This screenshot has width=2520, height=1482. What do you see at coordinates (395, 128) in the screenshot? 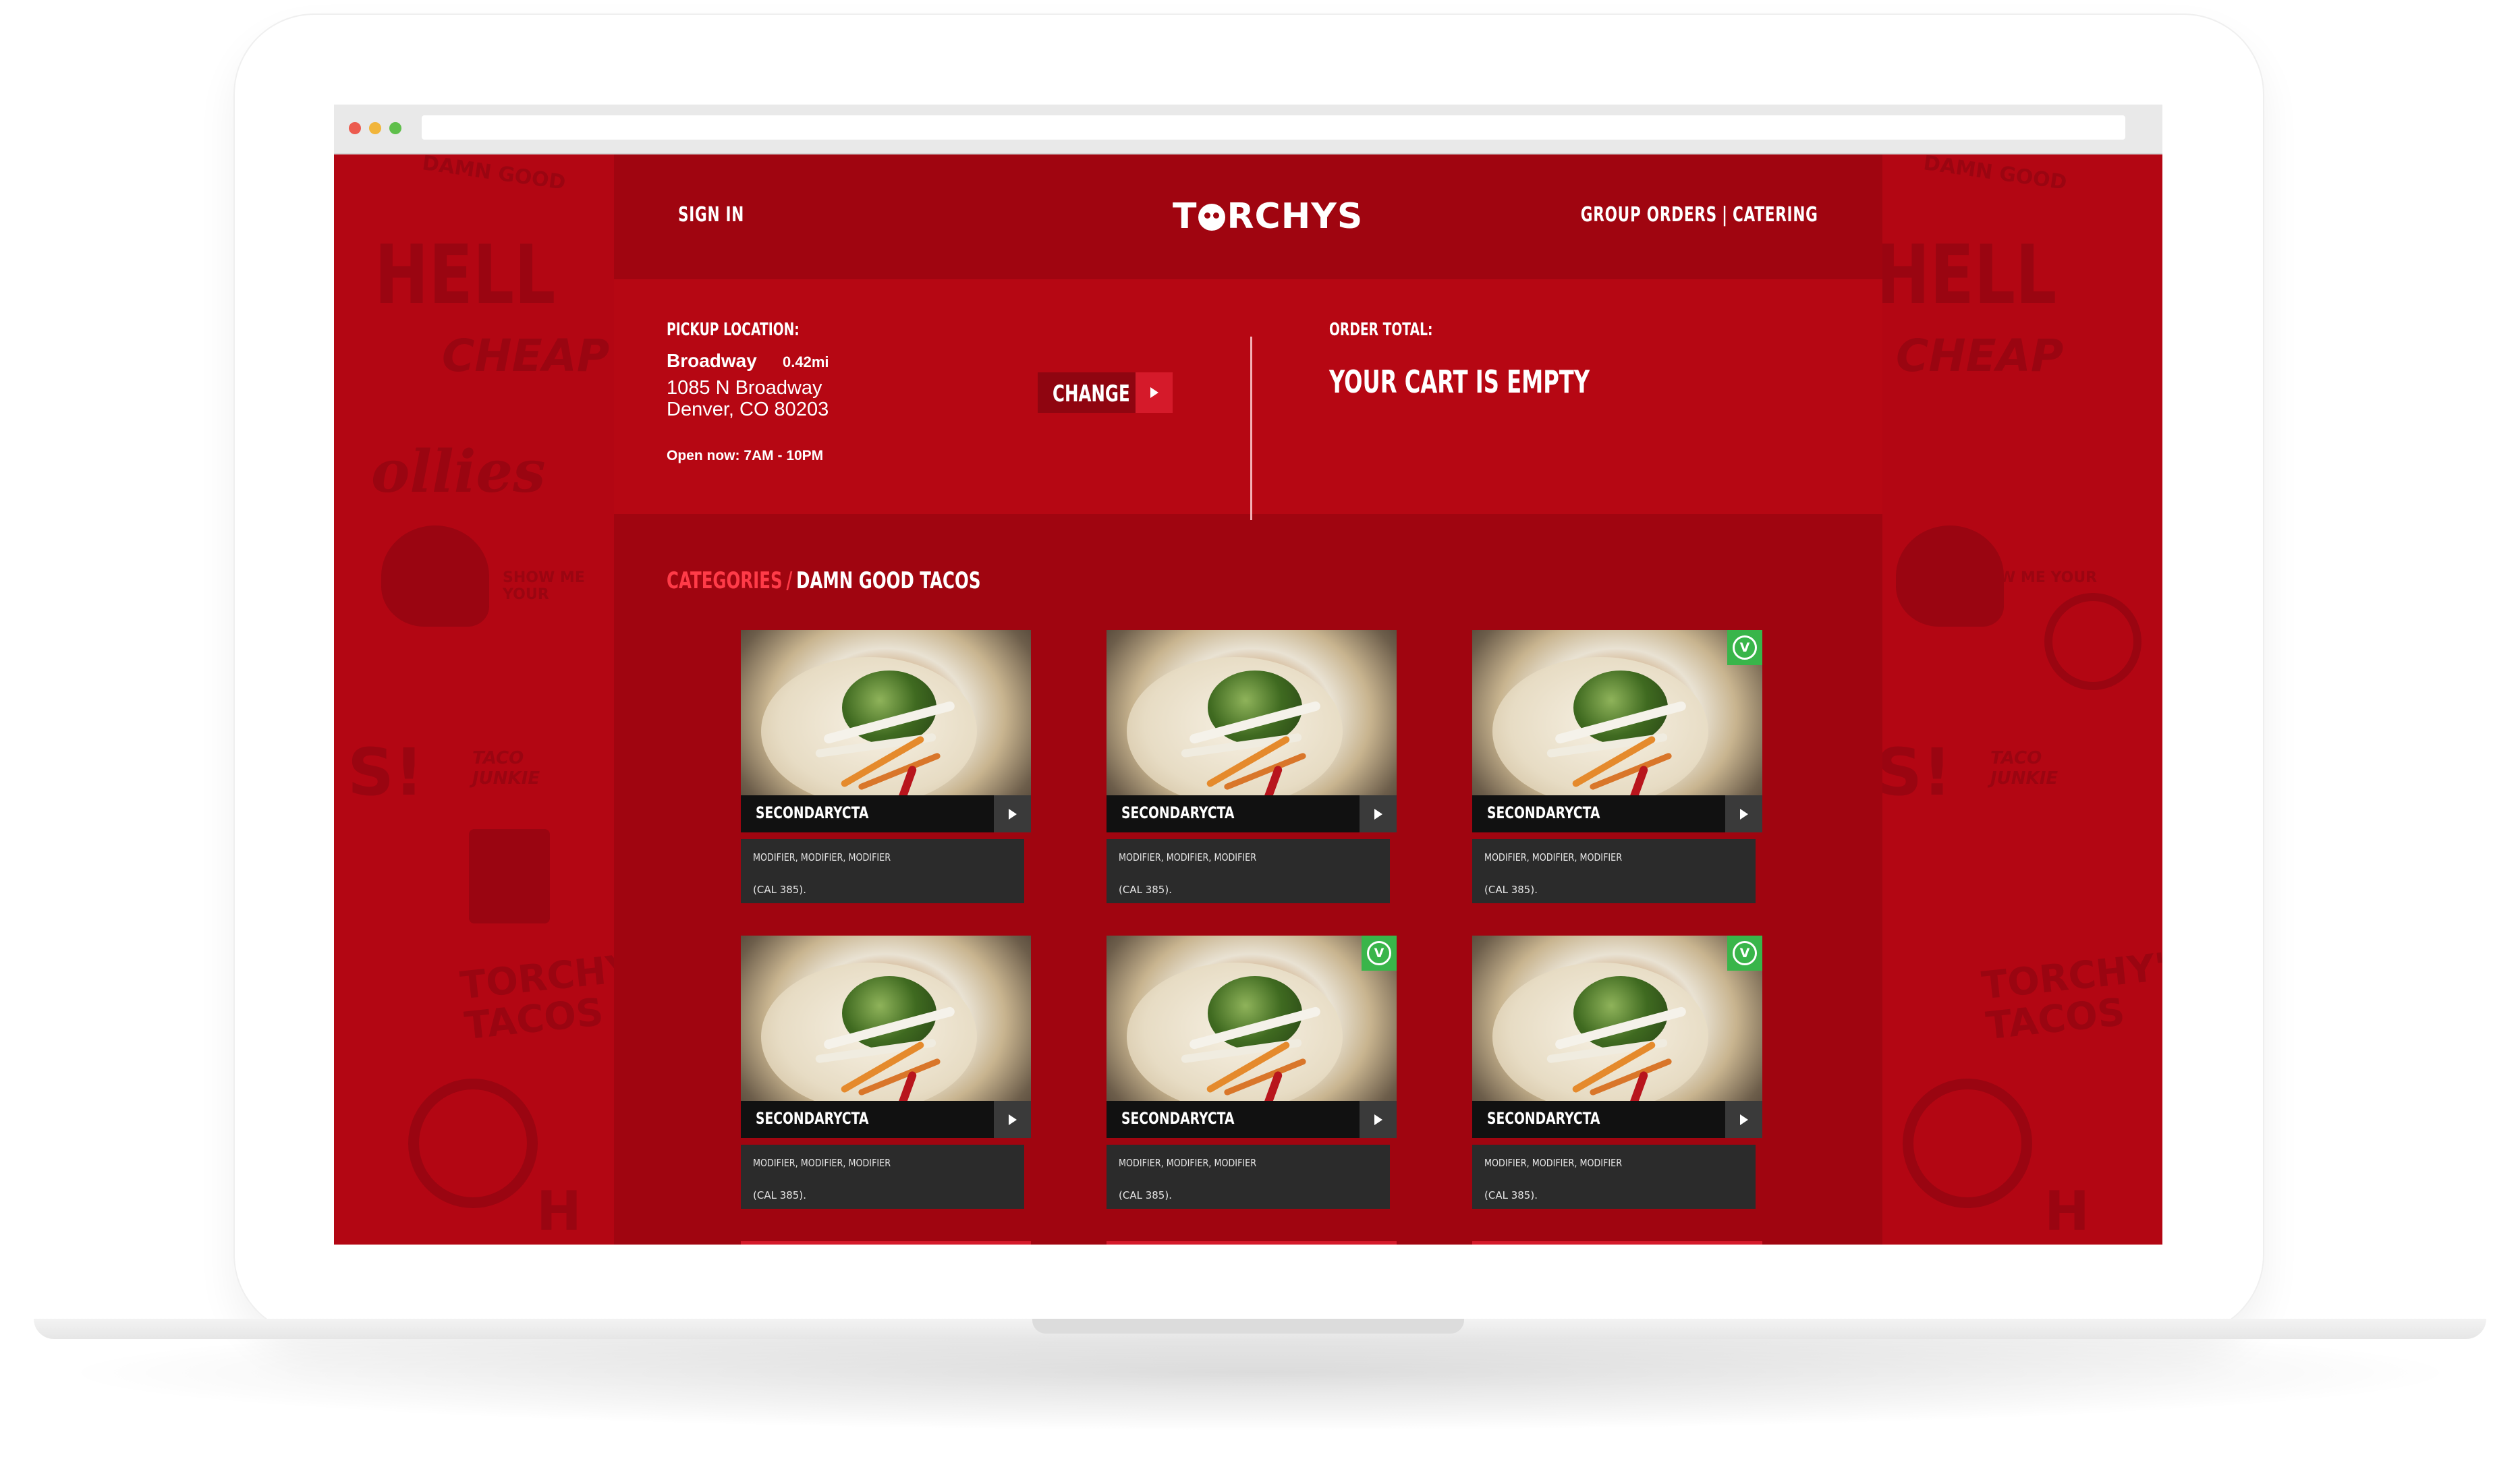
I see `window-maximize-dot` at bounding box center [395, 128].